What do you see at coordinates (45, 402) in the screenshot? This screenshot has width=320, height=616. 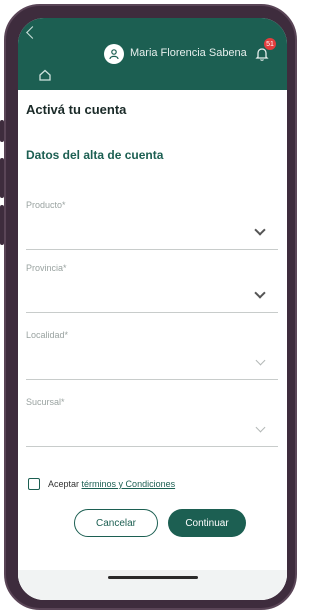 I see `branch-label: Sucursal*` at bounding box center [45, 402].